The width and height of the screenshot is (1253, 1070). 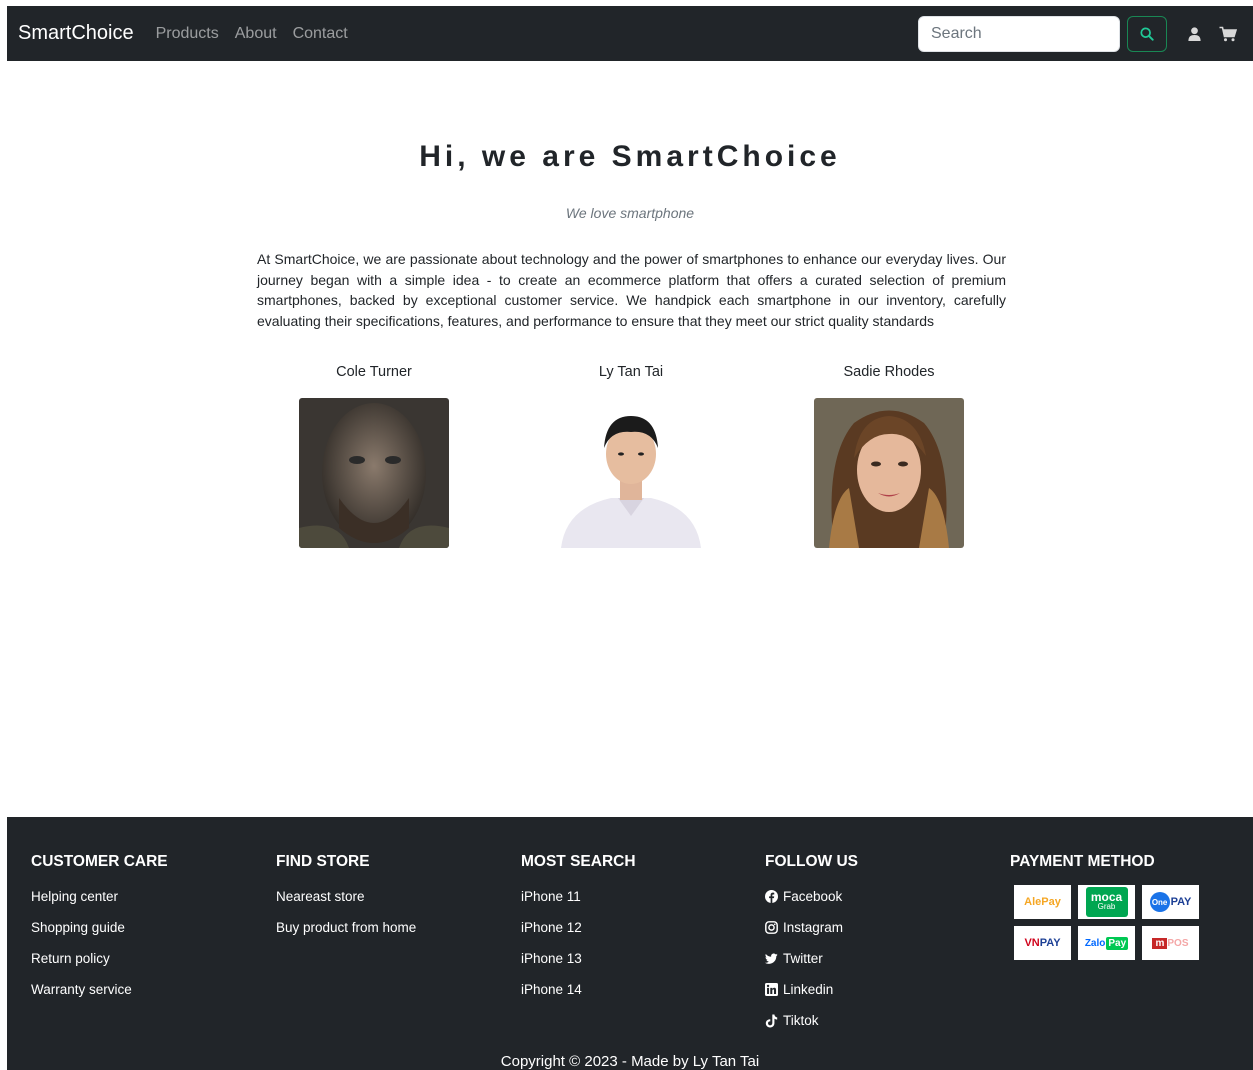 What do you see at coordinates (99, 935) in the screenshot?
I see `footer-link-shopping-guide: Shopping guide` at bounding box center [99, 935].